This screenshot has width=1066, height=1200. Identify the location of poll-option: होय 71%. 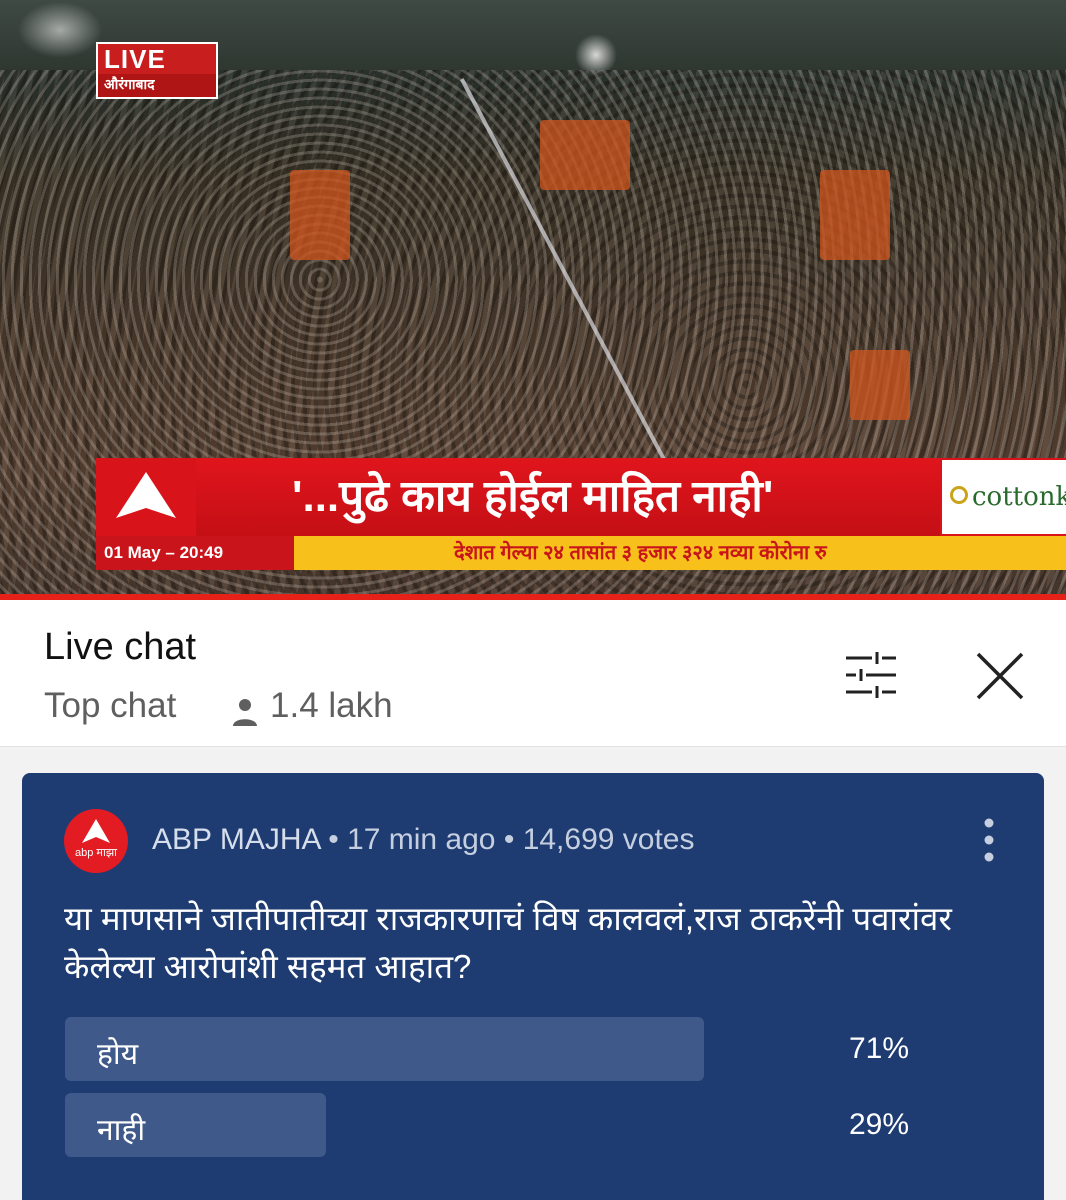
(515, 1049).